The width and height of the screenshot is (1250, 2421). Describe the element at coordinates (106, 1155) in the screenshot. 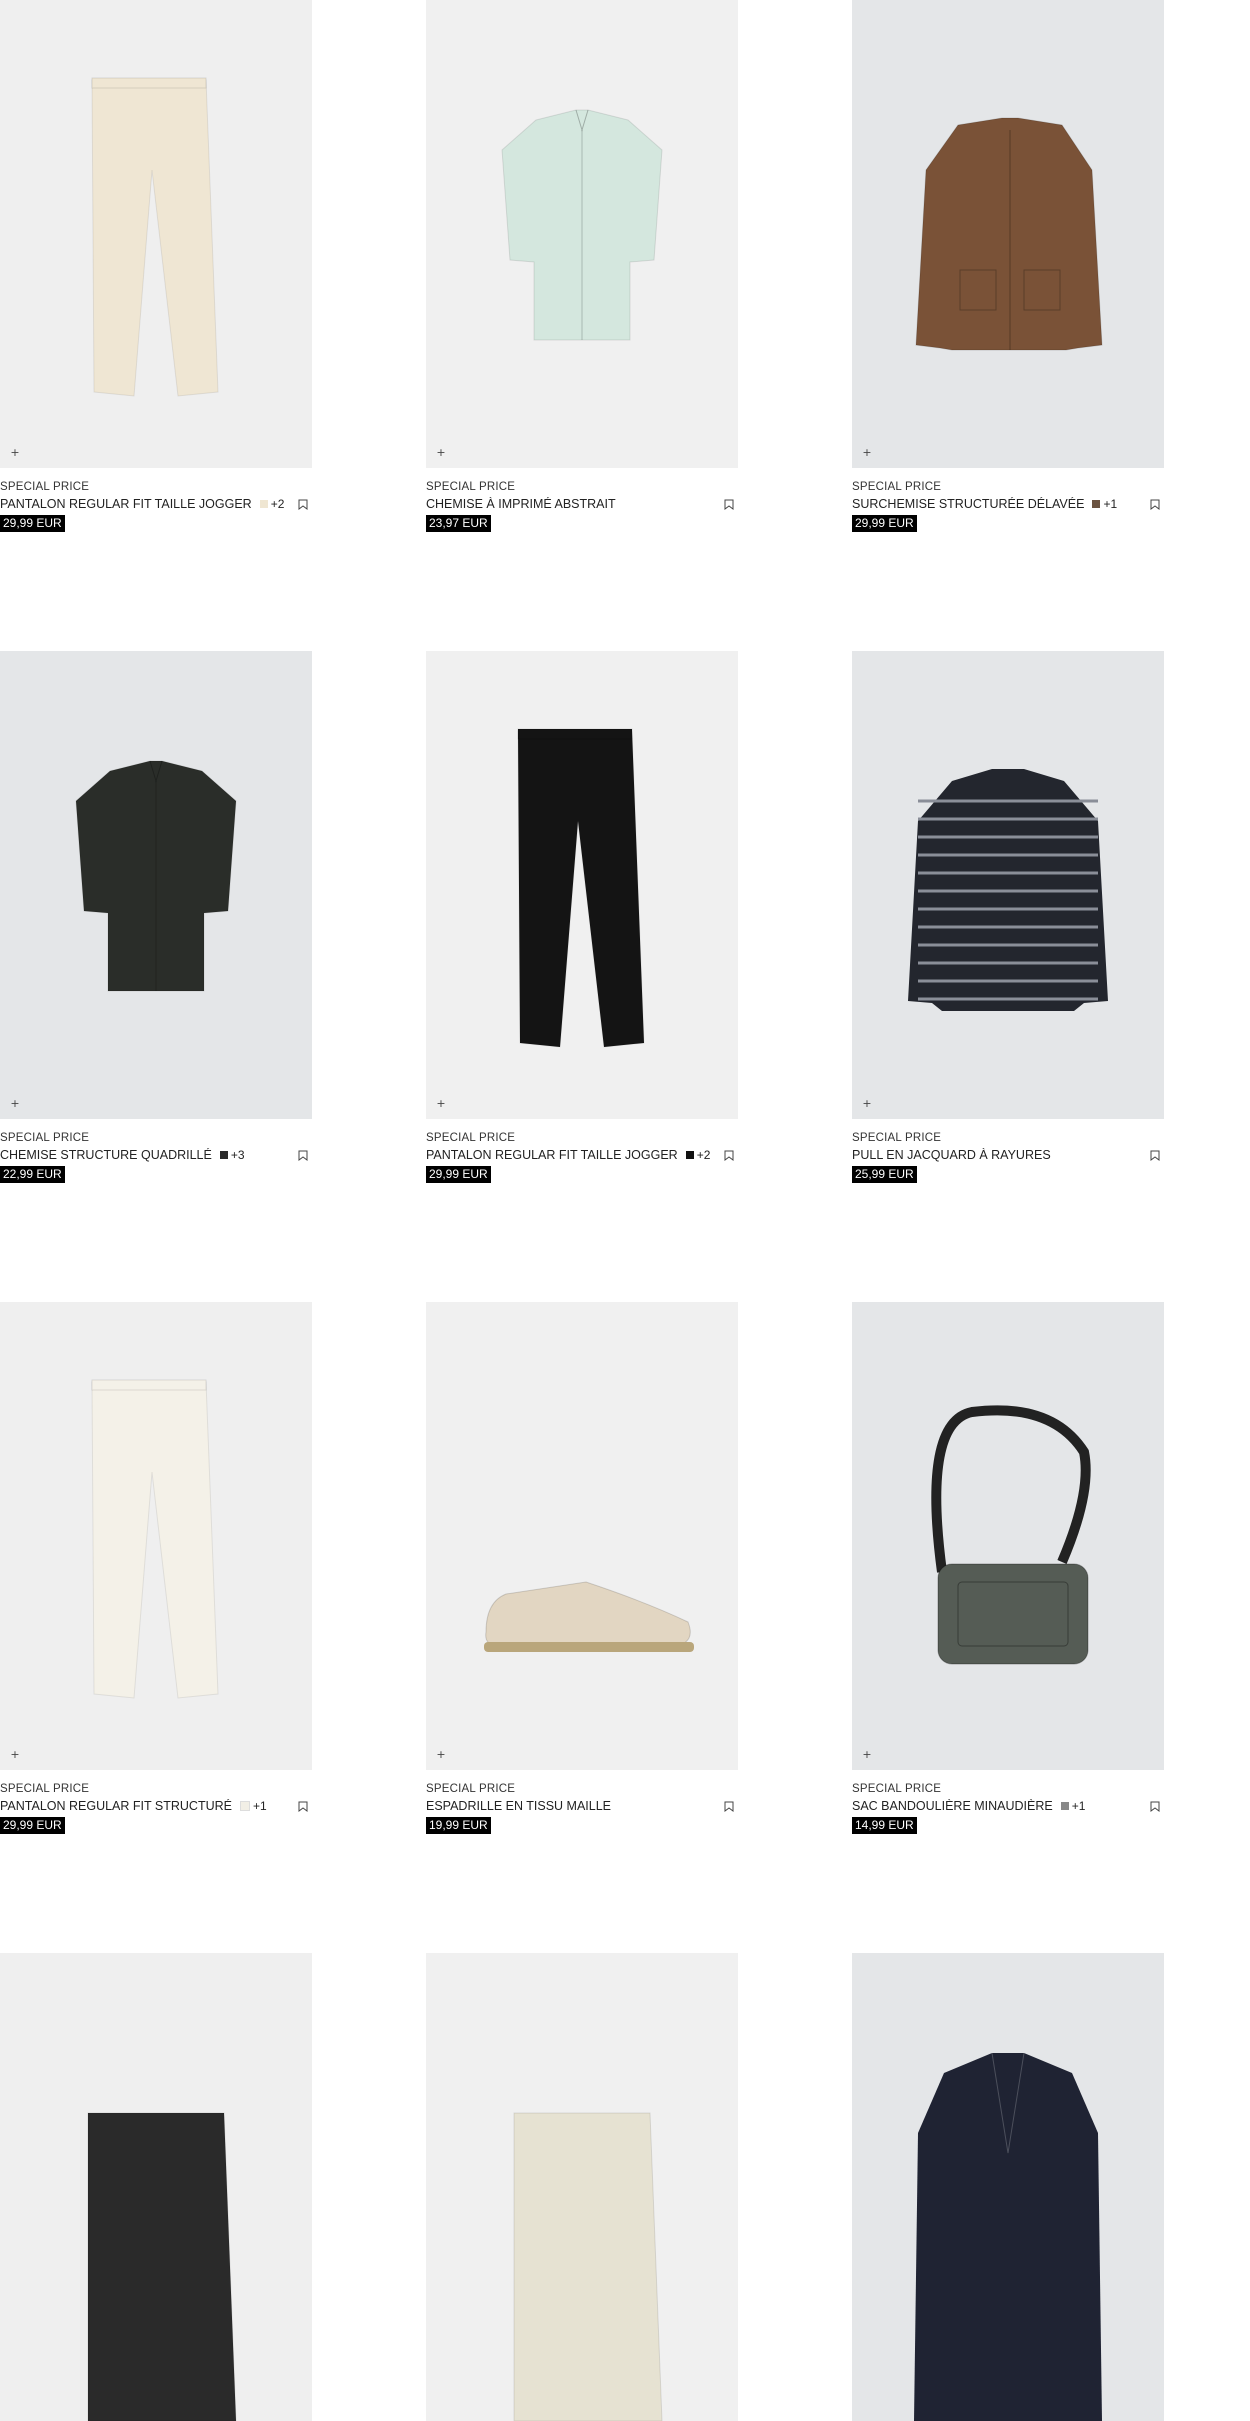

I see `product-name: CHEMISE STRUCTURE QUADRILLÉ` at that location.